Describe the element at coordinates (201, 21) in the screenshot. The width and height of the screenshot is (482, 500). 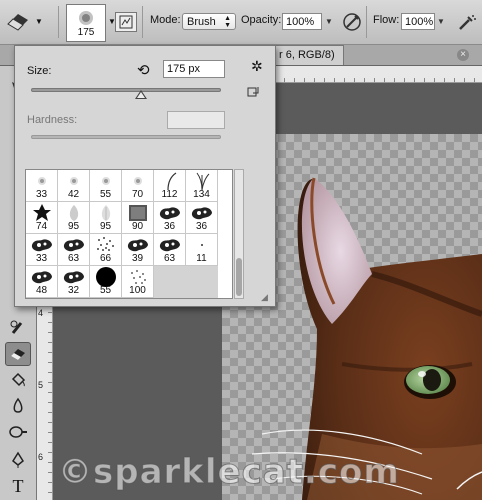
I see `mode-value: Brush` at that location.